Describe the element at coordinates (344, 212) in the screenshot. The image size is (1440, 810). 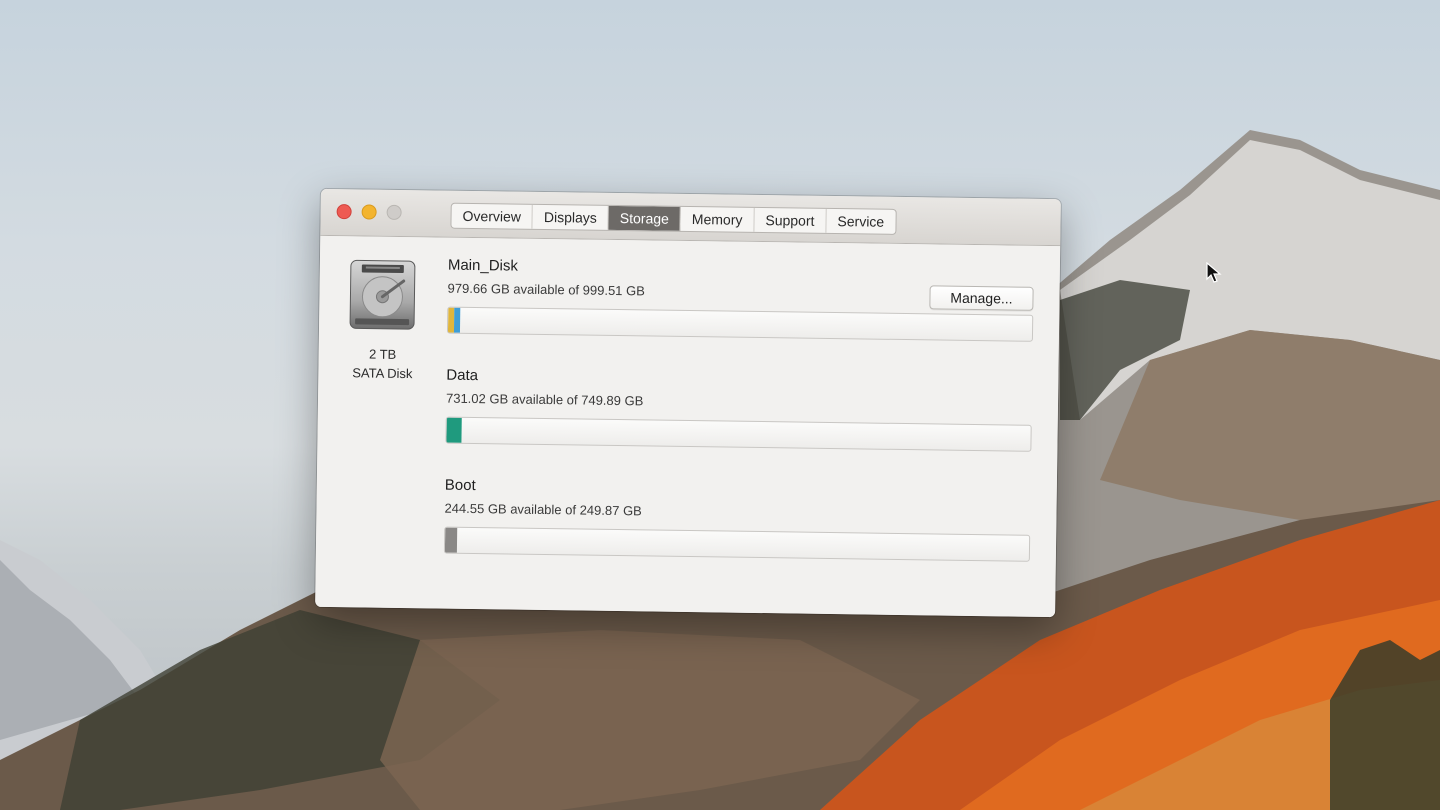
I see `close-button` at that location.